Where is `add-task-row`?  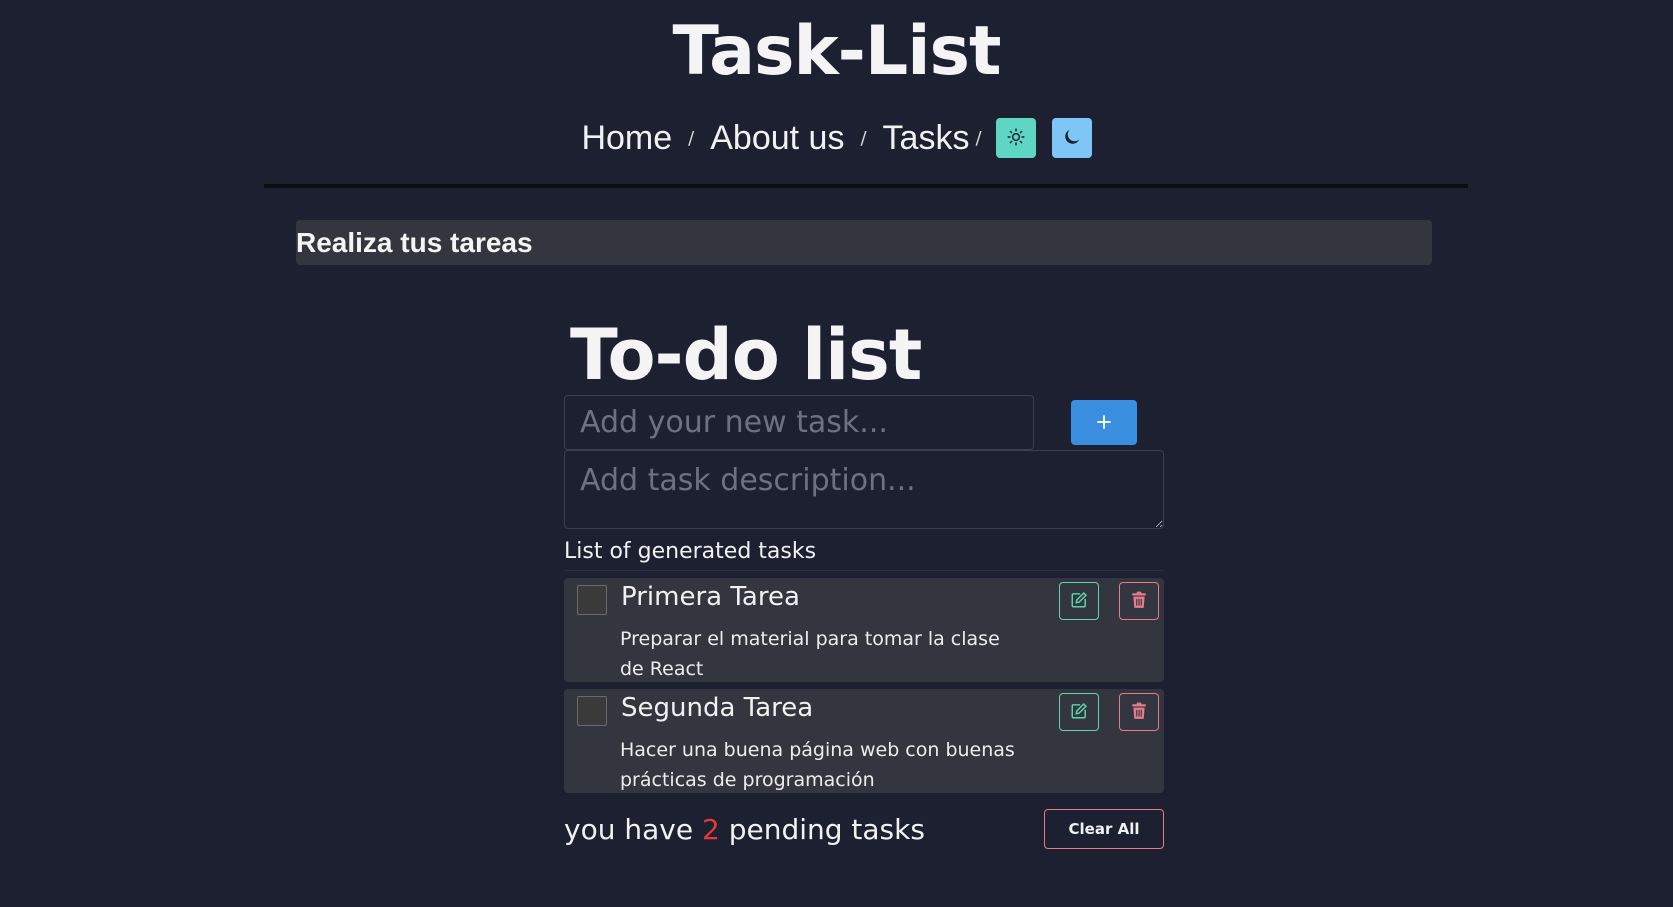
add-task-row is located at coordinates (864, 422).